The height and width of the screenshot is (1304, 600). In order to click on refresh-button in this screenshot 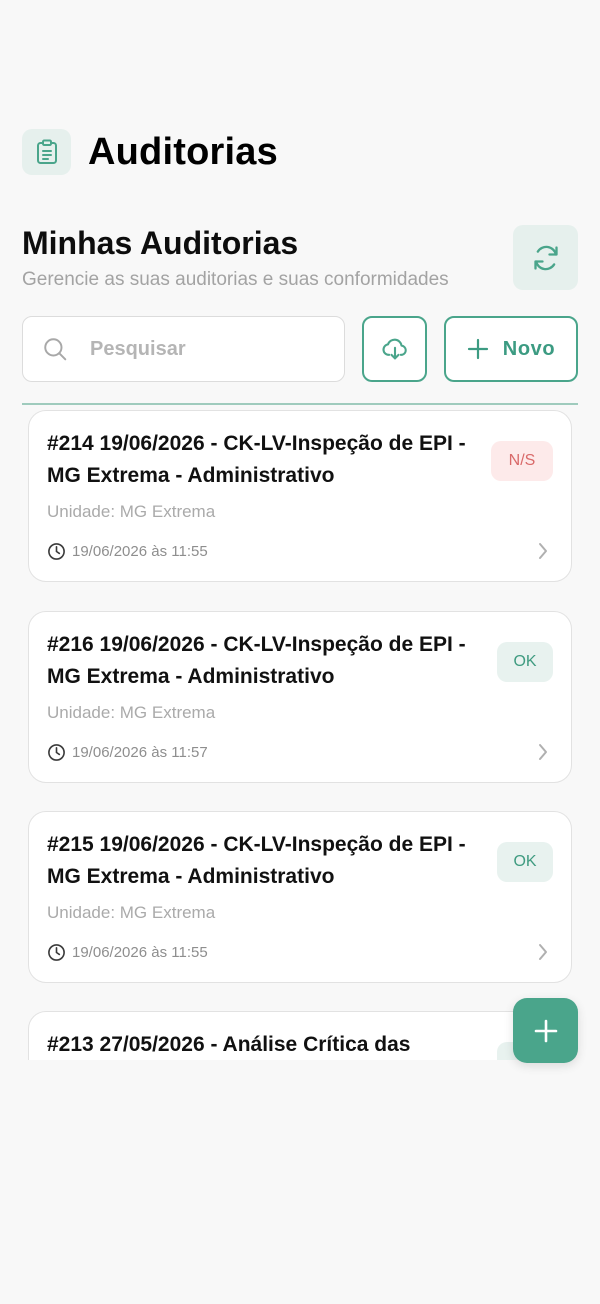, I will do `click(545, 257)`.